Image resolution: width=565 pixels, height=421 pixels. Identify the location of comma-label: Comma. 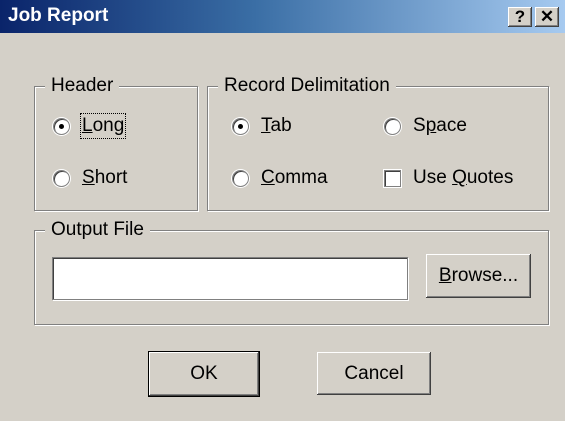
(294, 177).